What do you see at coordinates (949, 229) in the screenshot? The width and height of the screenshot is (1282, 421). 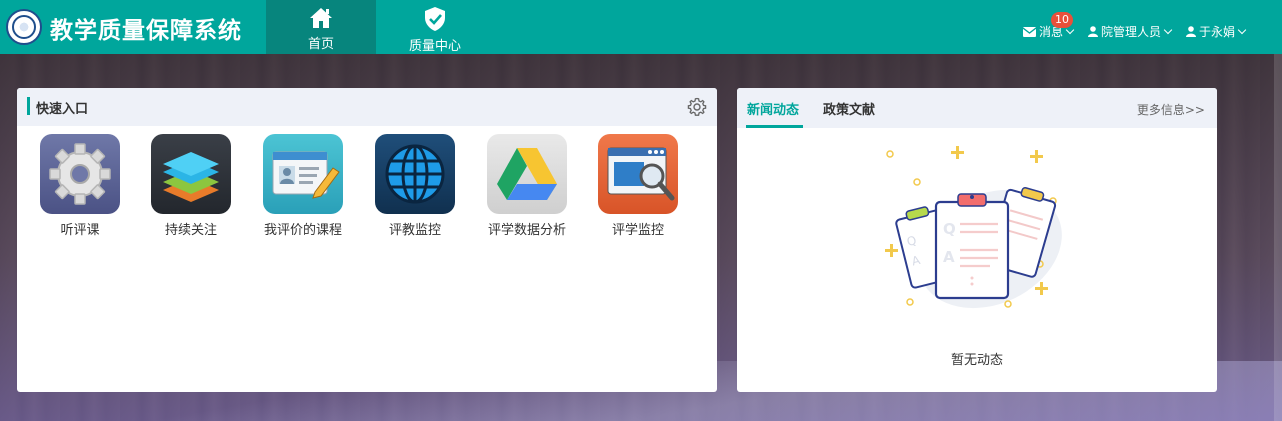 I see `svg-text: Q` at bounding box center [949, 229].